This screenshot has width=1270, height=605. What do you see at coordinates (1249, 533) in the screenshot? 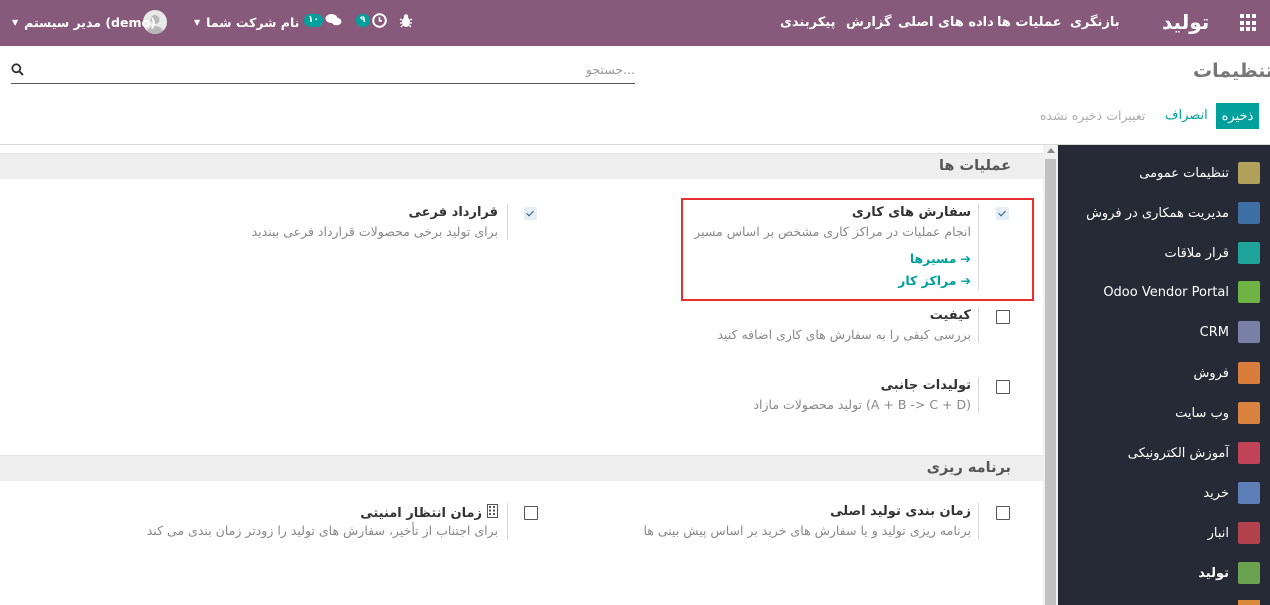
I see `box-icon` at bounding box center [1249, 533].